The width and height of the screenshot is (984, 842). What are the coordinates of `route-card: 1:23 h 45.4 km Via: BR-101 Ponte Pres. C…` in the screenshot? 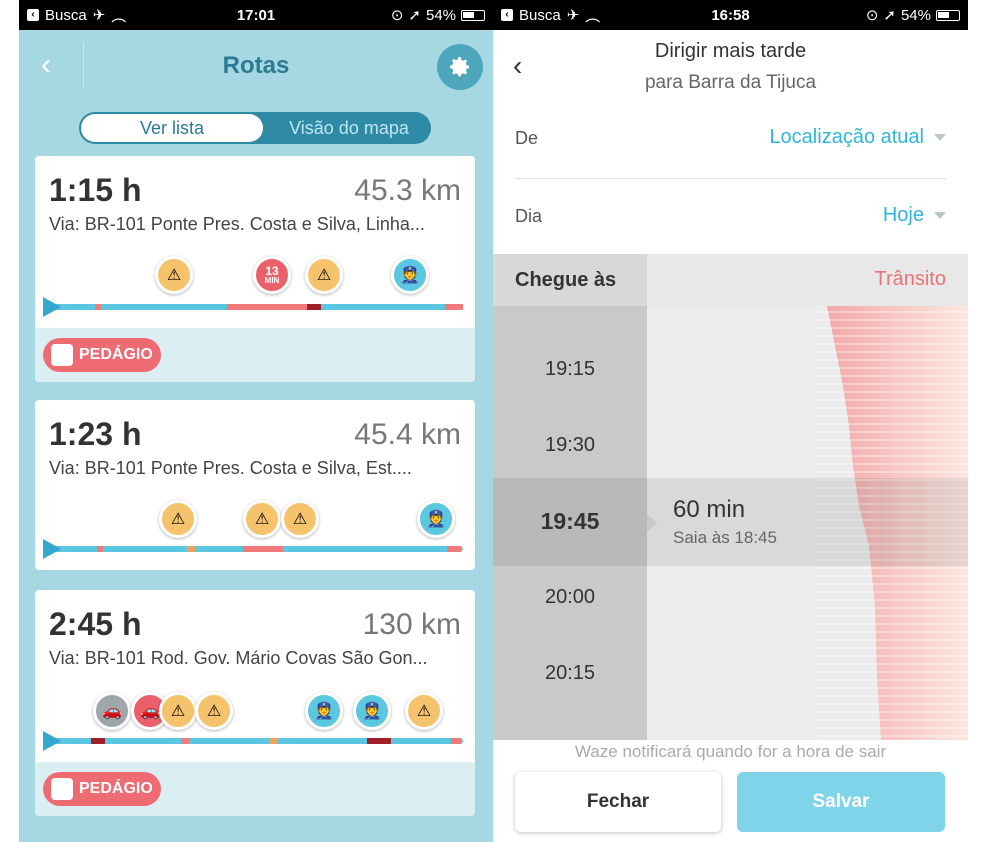 It's located at (255, 485).